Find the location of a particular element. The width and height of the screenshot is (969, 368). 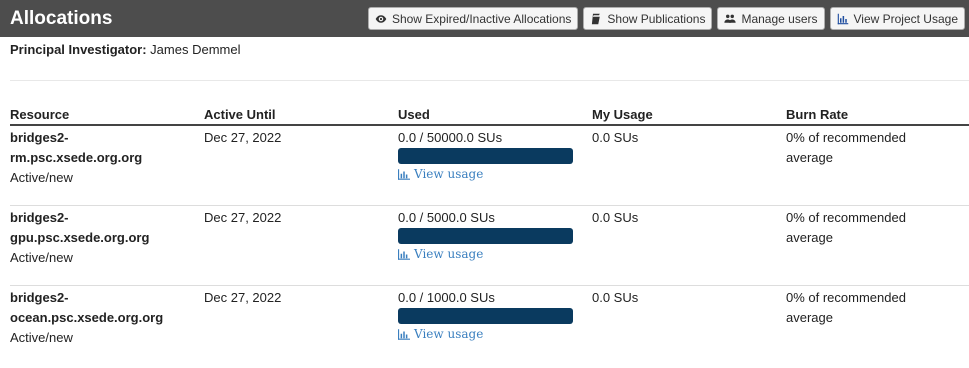

used-amount: 0.0 / 1000.0 SUs is located at coordinates (446, 297).